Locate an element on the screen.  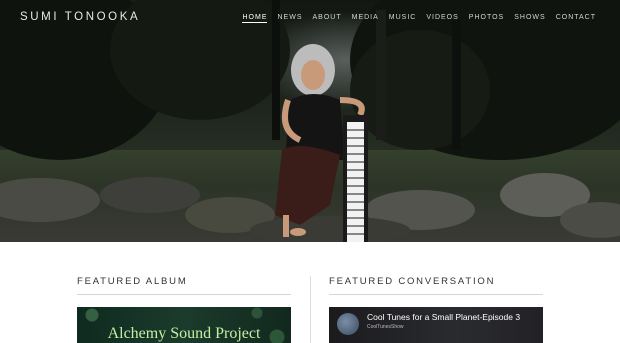
featured-album-heading: FEATURED ALBUM is located at coordinates (132, 281).